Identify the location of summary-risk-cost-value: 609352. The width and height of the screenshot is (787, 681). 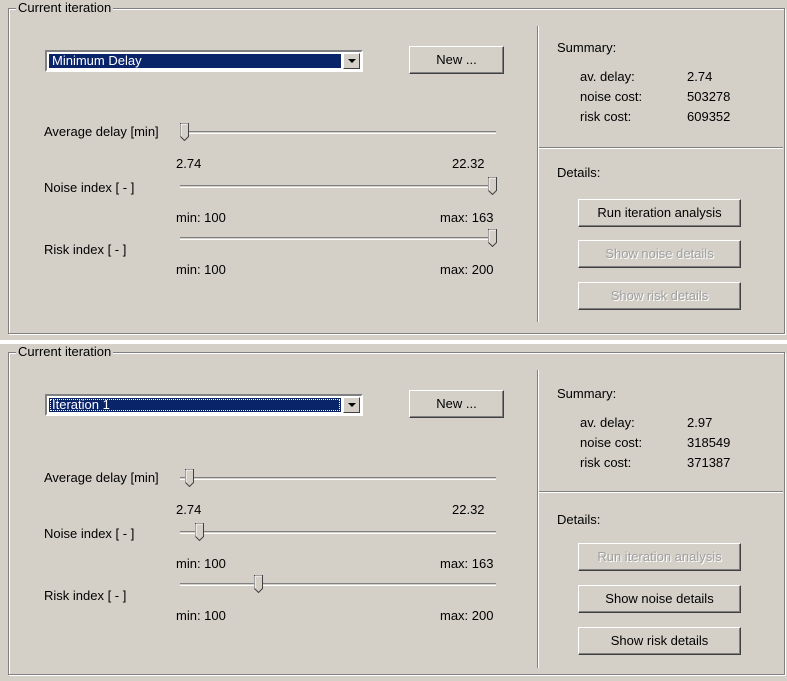
(709, 116).